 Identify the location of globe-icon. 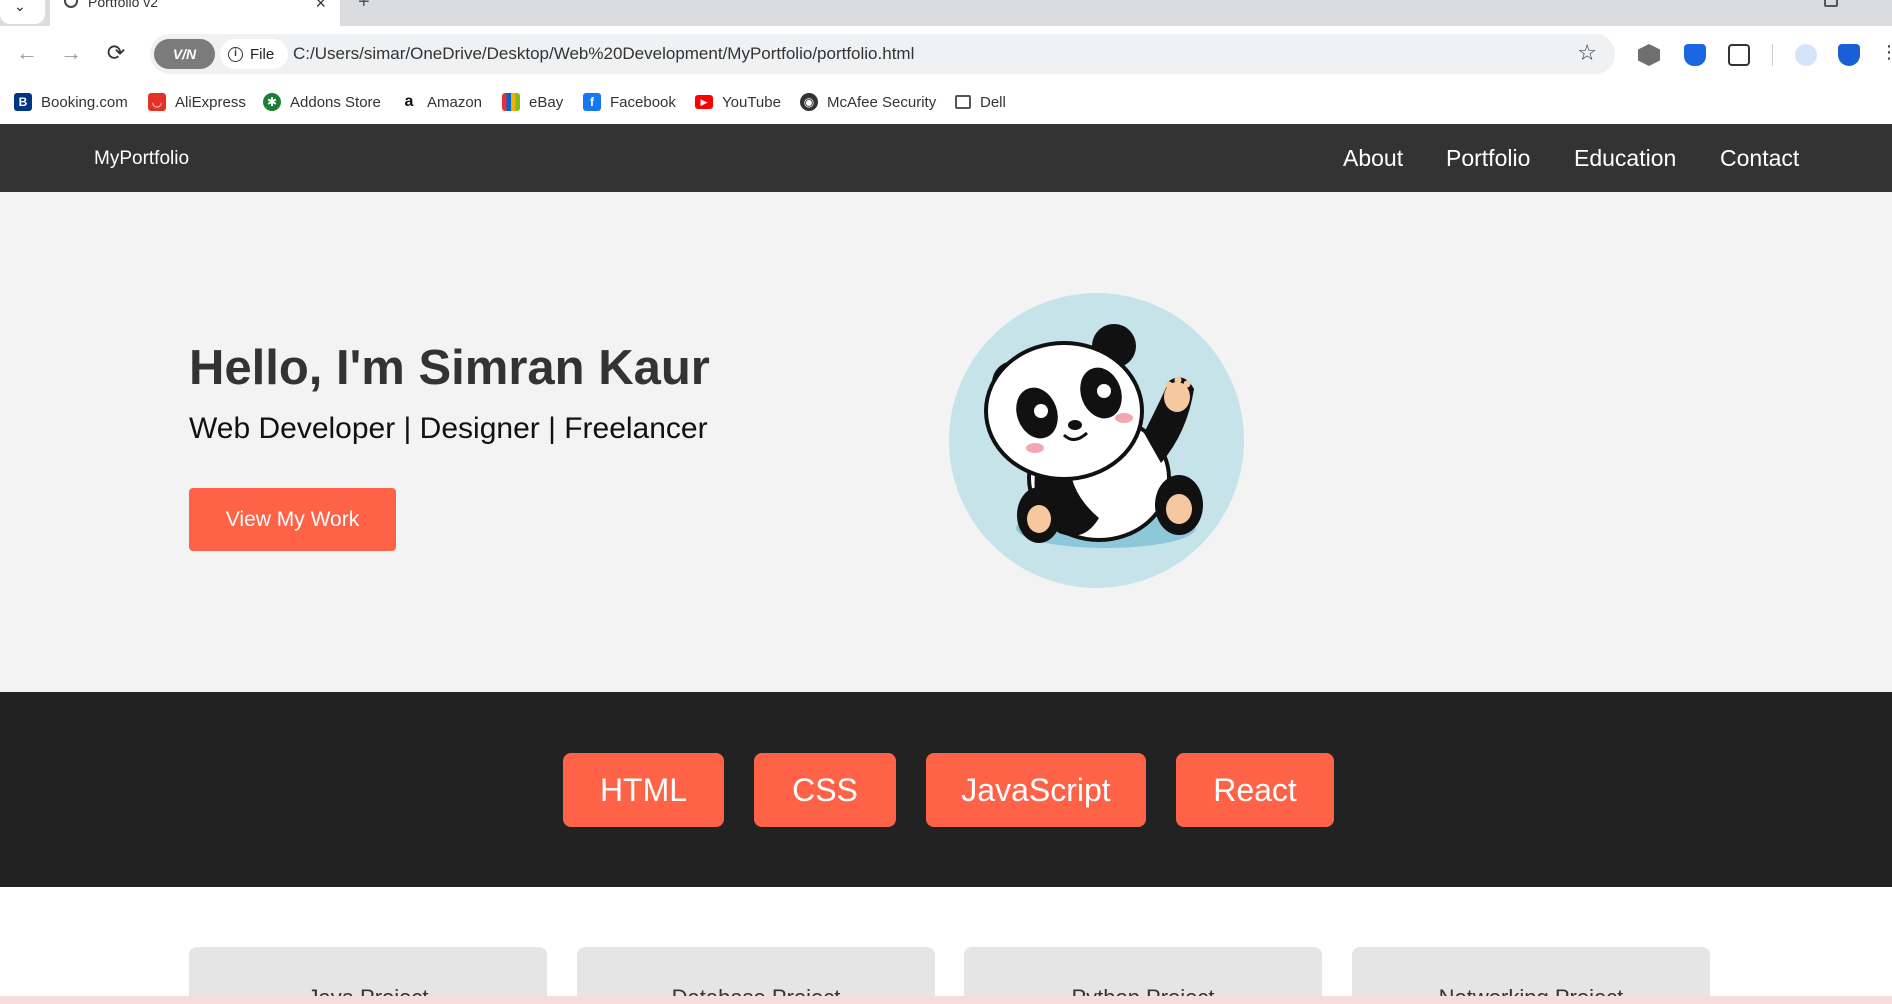
(71, 4).